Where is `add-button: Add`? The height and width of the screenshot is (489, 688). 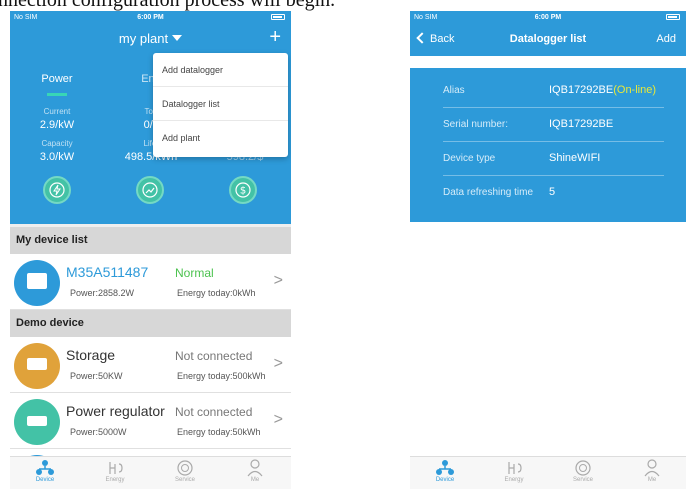
add-button: Add is located at coordinates (666, 39).